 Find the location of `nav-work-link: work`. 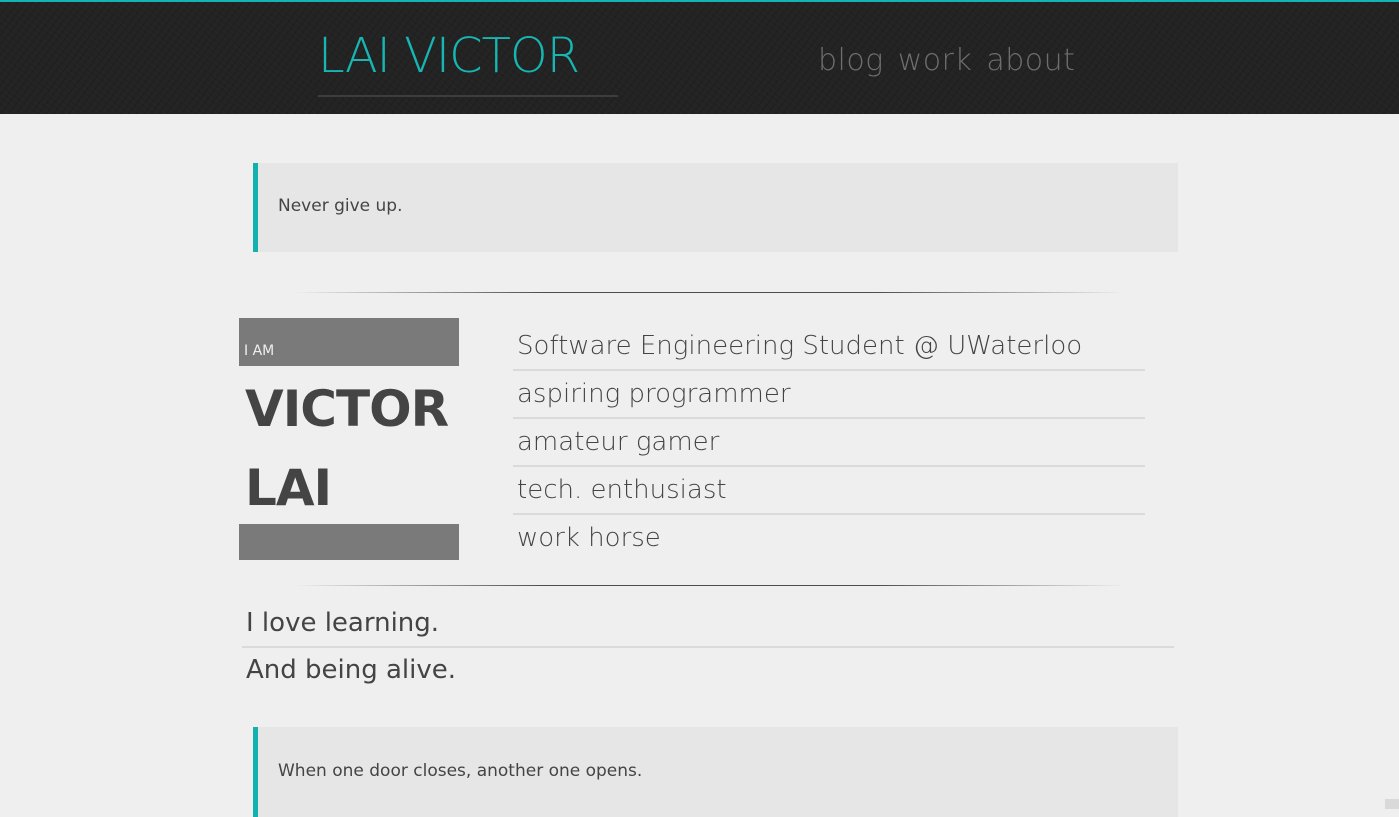

nav-work-link: work is located at coordinates (935, 61).